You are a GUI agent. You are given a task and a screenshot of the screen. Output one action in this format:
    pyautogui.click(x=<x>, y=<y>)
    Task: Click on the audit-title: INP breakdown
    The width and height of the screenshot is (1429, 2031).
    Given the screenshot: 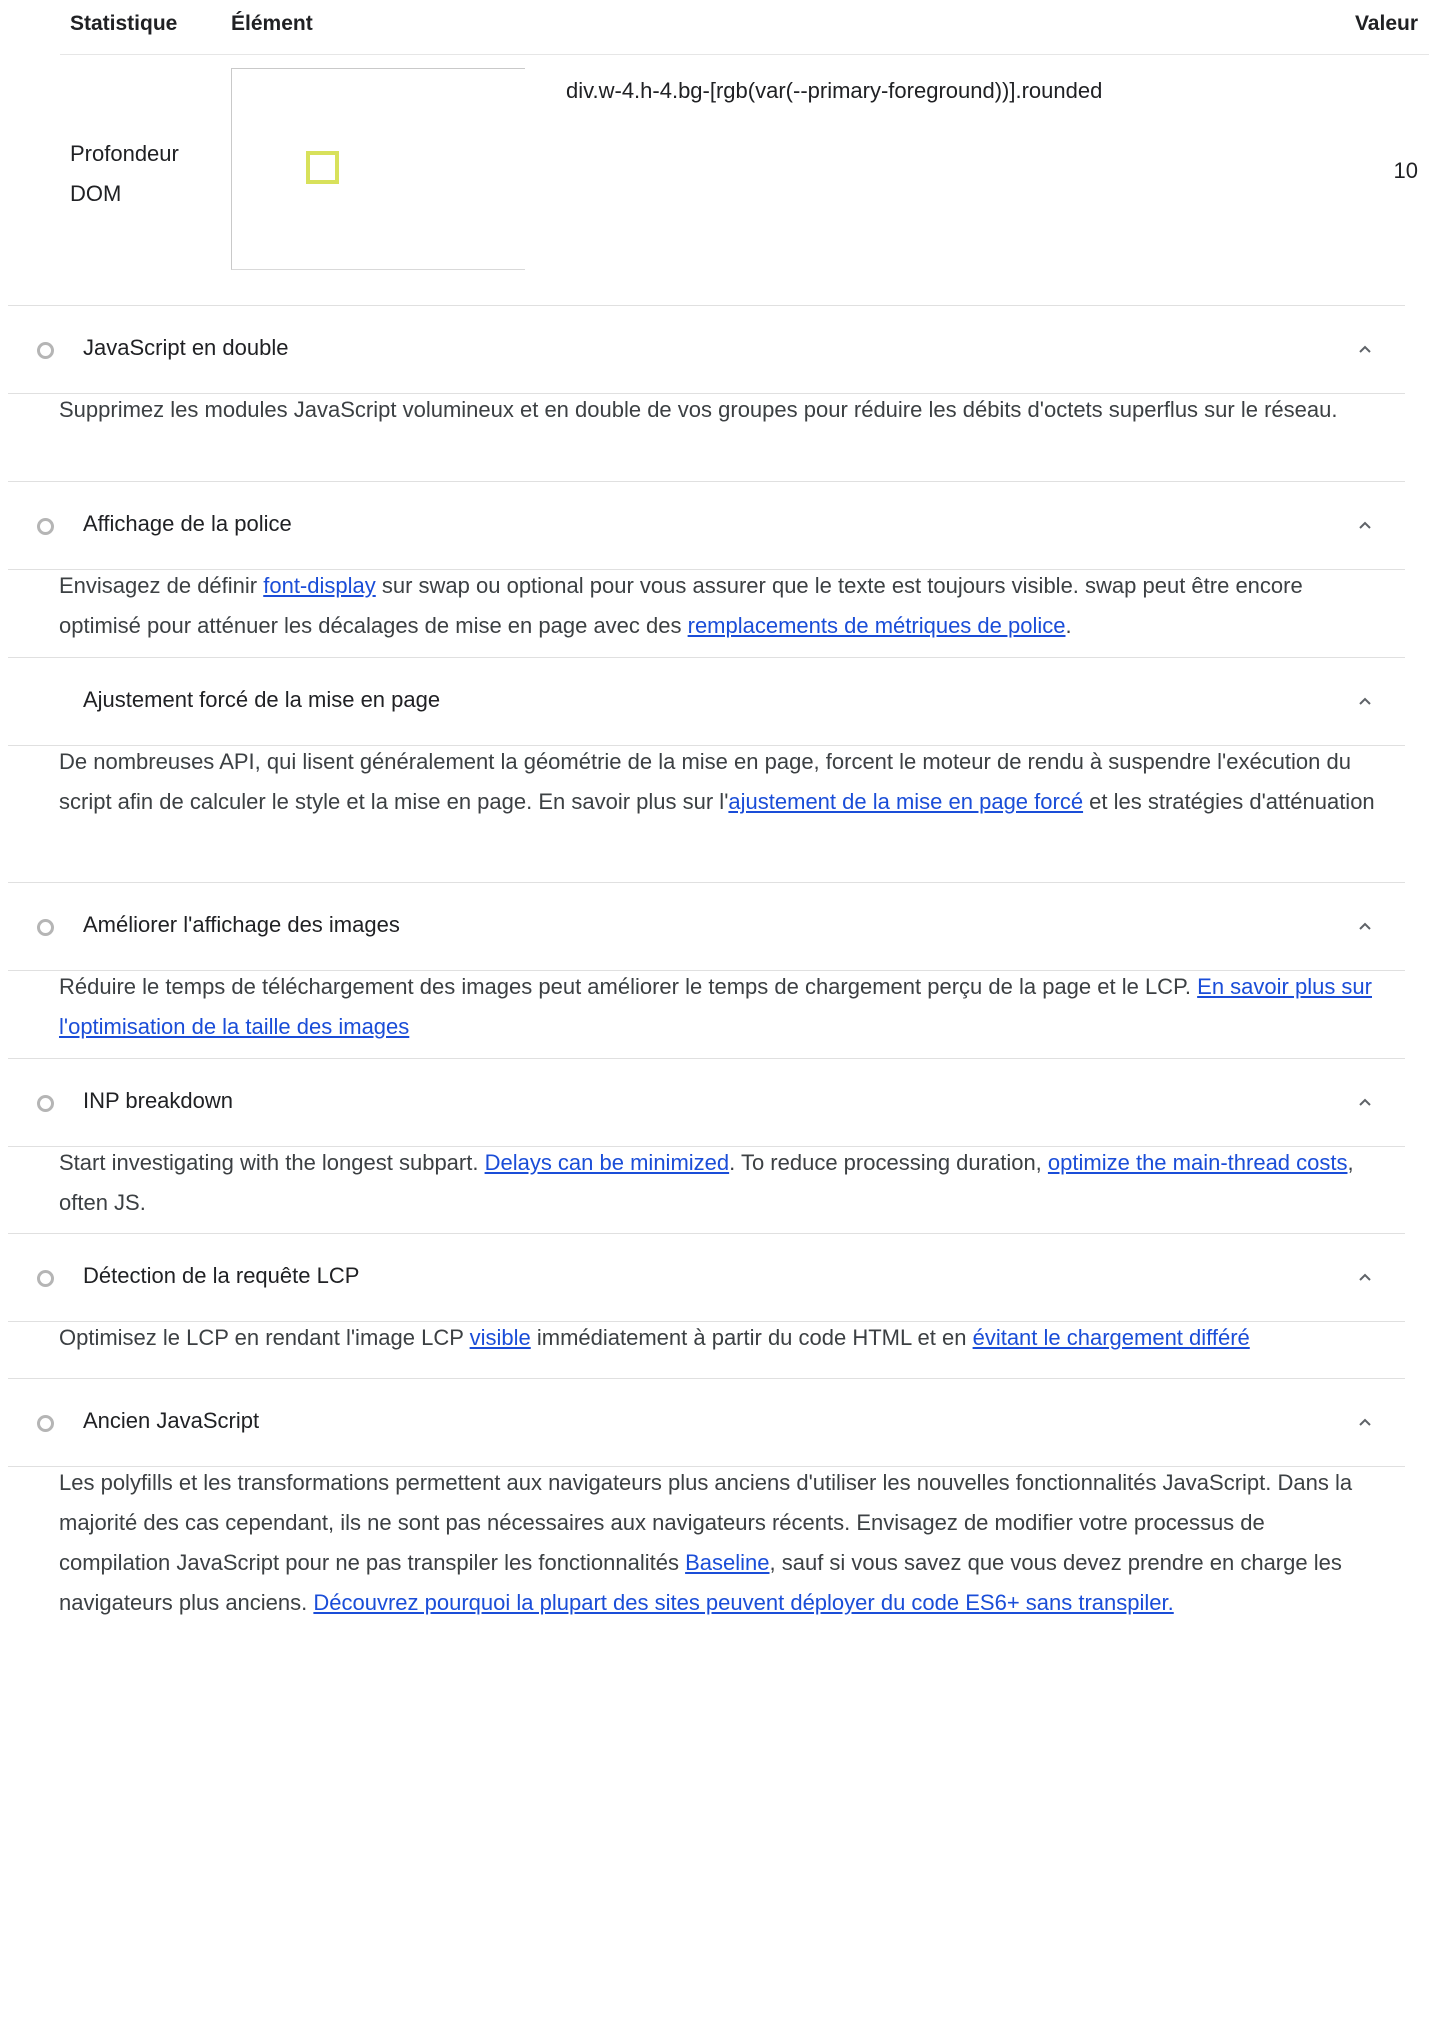 What is the action you would take?
    pyautogui.click(x=158, y=1100)
    